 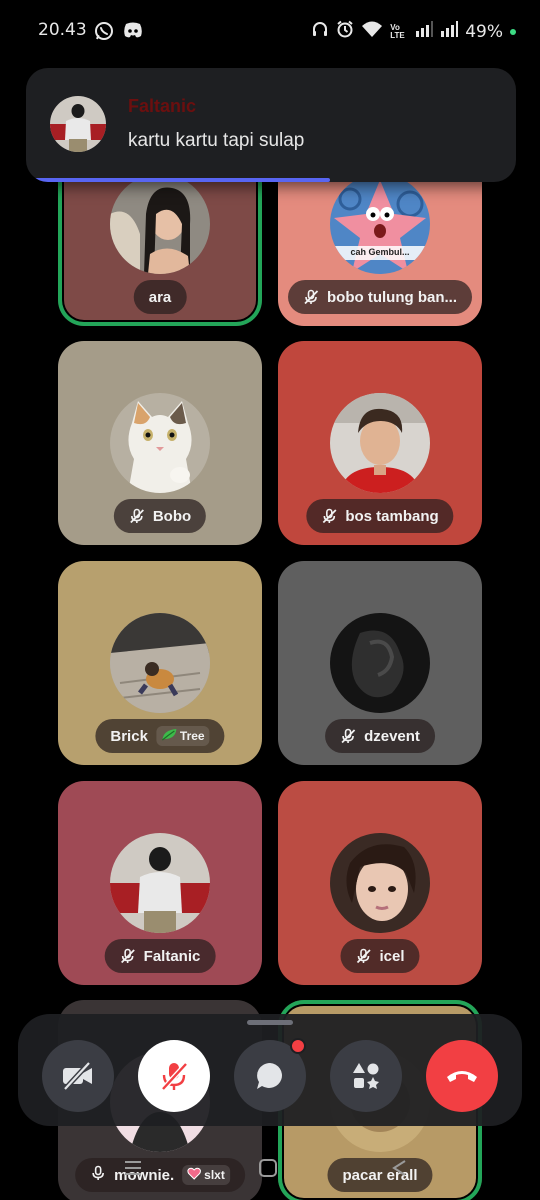 I want to click on participant-tile: Brick Tree, so click(x=160, y=663).